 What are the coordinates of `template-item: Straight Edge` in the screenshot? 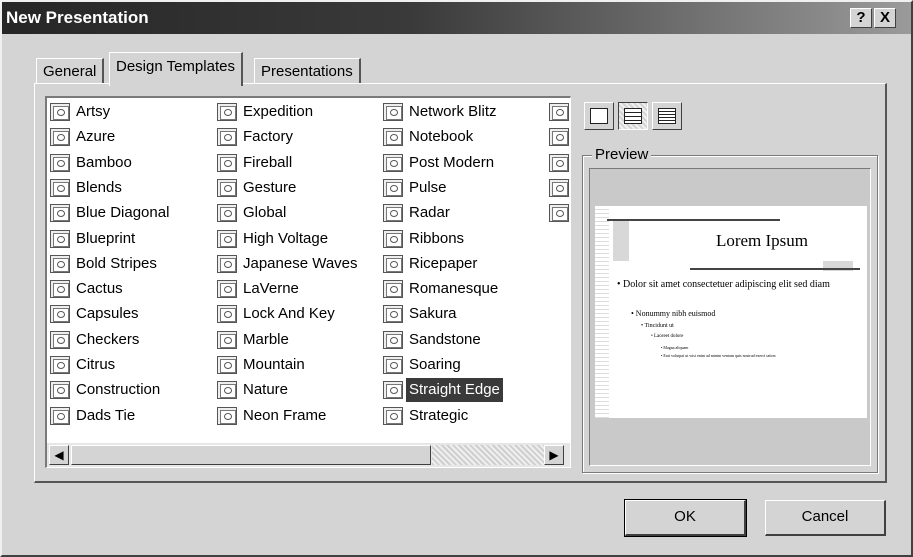 It's located at (443, 390).